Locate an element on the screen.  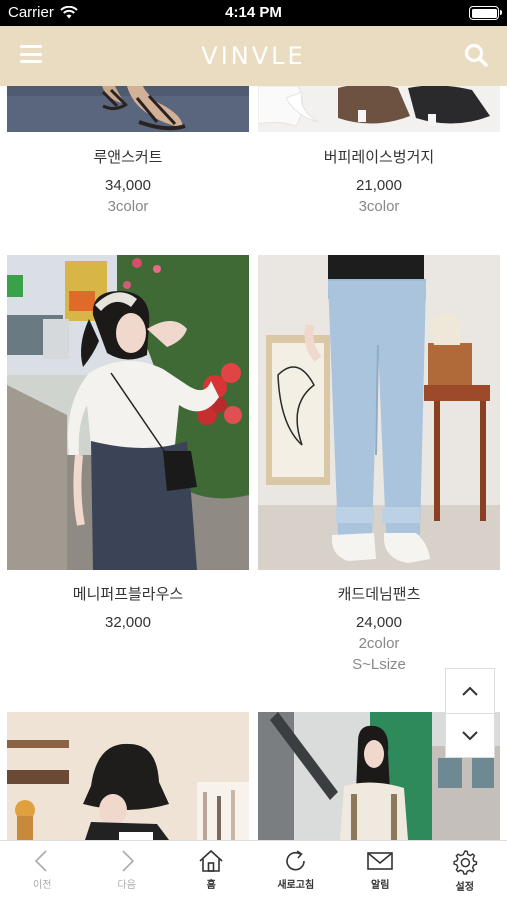
scroll-controls is located at coordinates (470, 713).